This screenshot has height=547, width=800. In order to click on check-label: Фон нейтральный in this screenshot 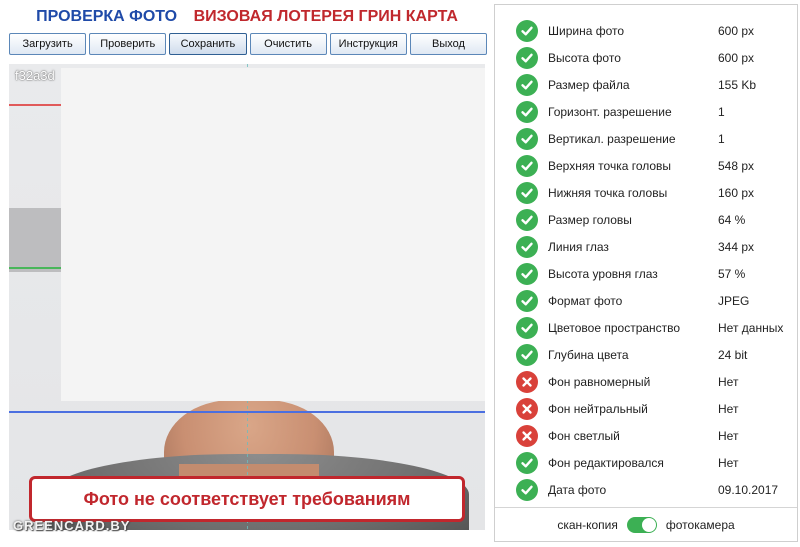, I will do `click(598, 408)`.